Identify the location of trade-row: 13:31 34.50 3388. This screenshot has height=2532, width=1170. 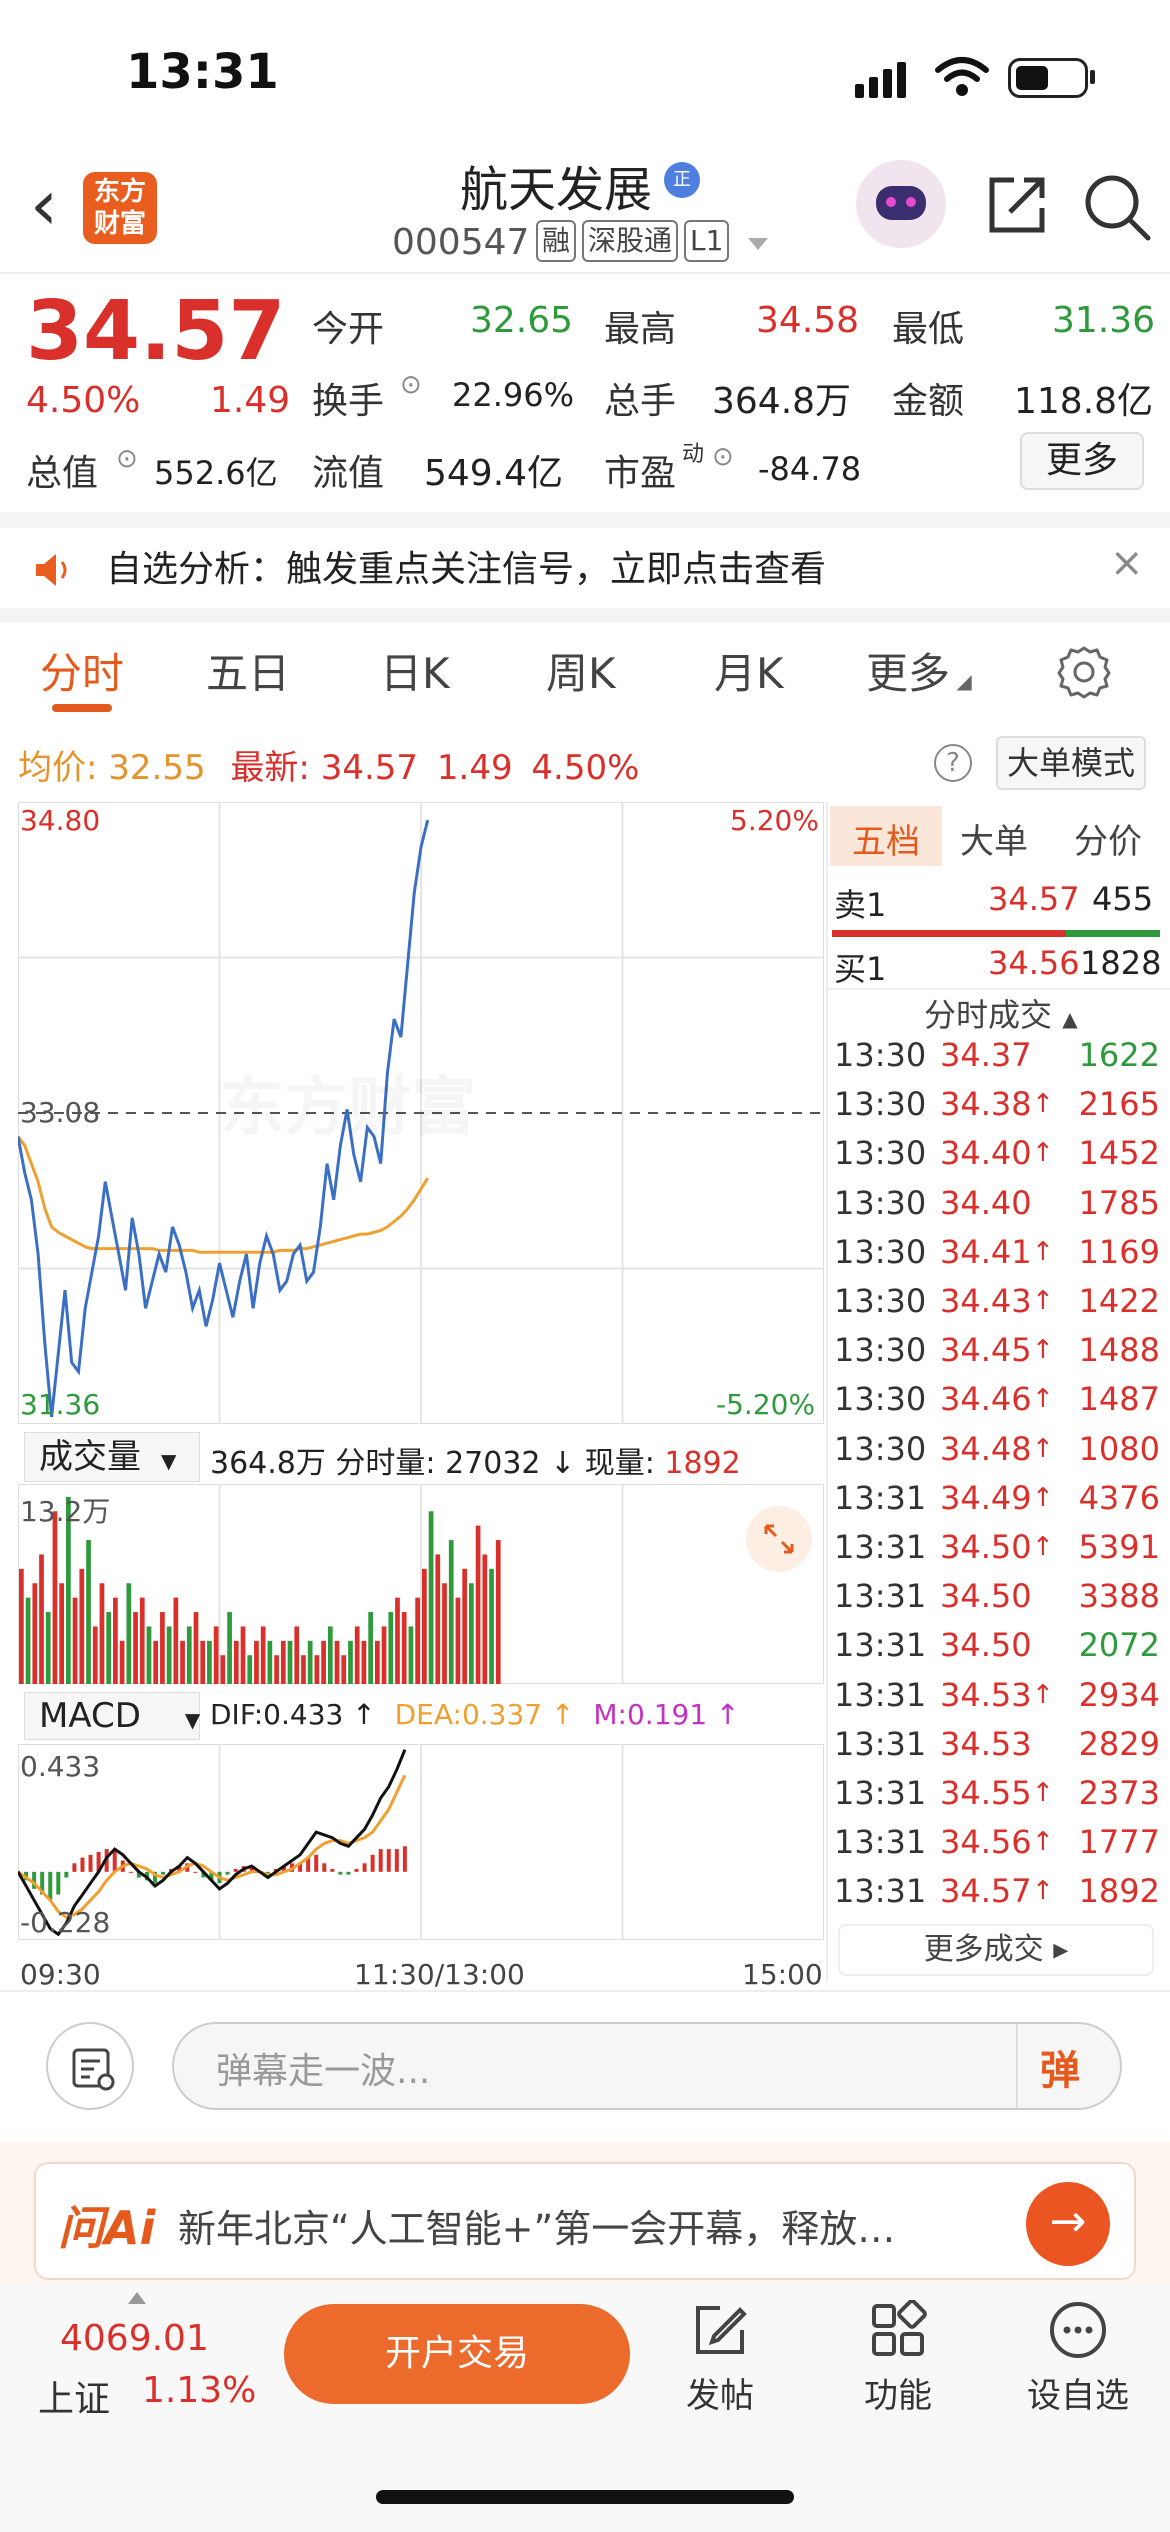
(999, 1601).